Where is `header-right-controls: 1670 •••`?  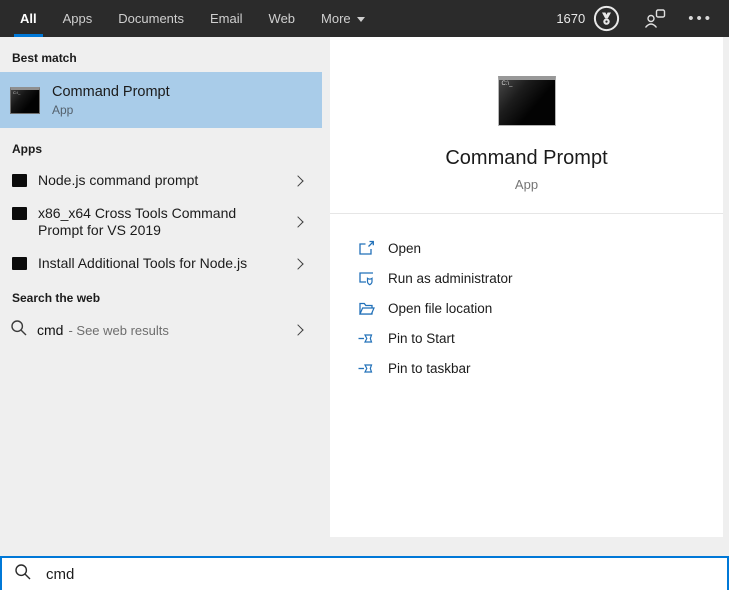
header-right-controls: 1670 ••• is located at coordinates (634, 18).